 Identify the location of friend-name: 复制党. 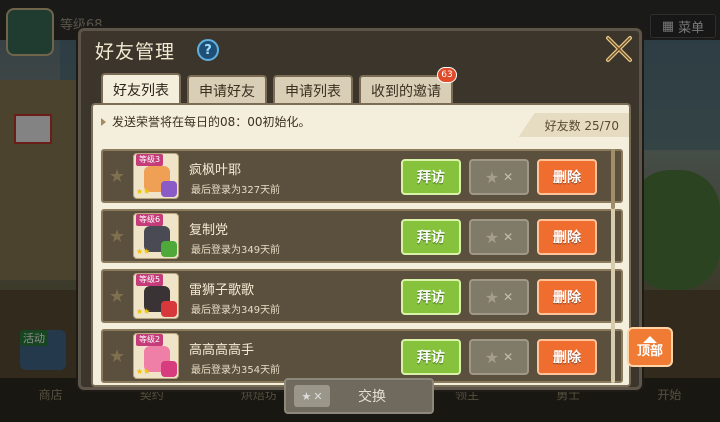
(209, 230).